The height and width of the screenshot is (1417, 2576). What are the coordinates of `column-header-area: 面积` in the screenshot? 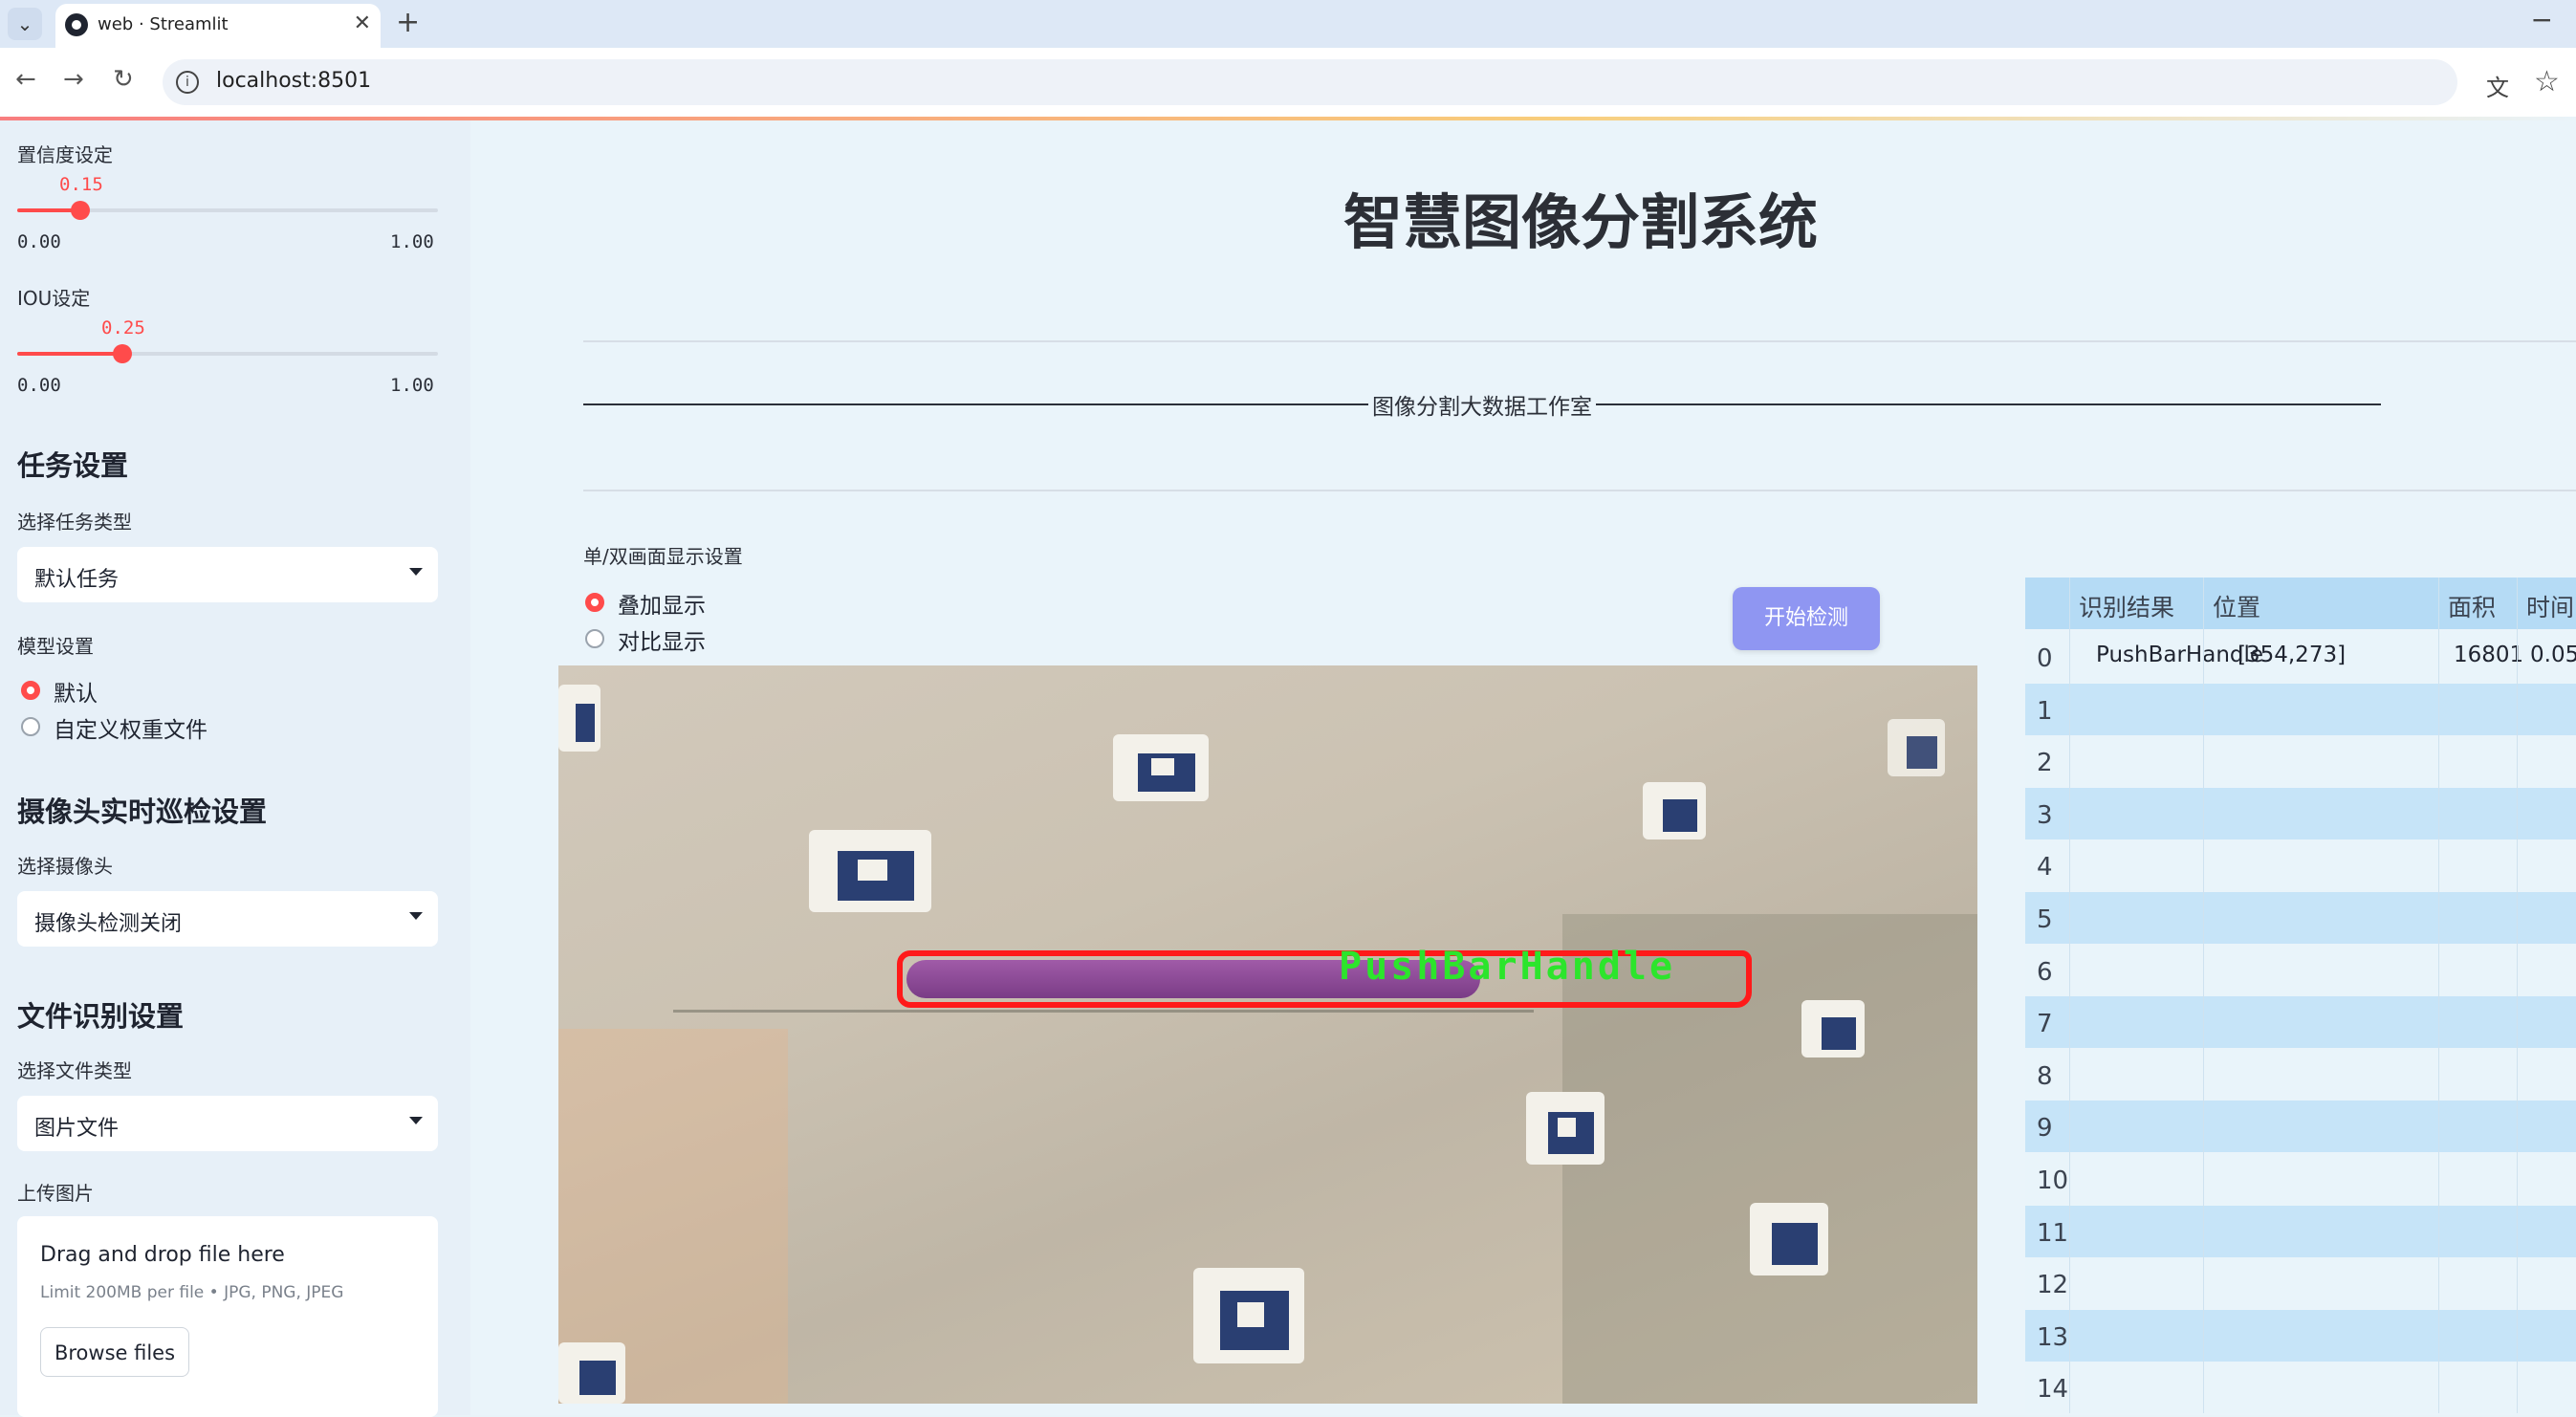 It's located at (2472, 606).